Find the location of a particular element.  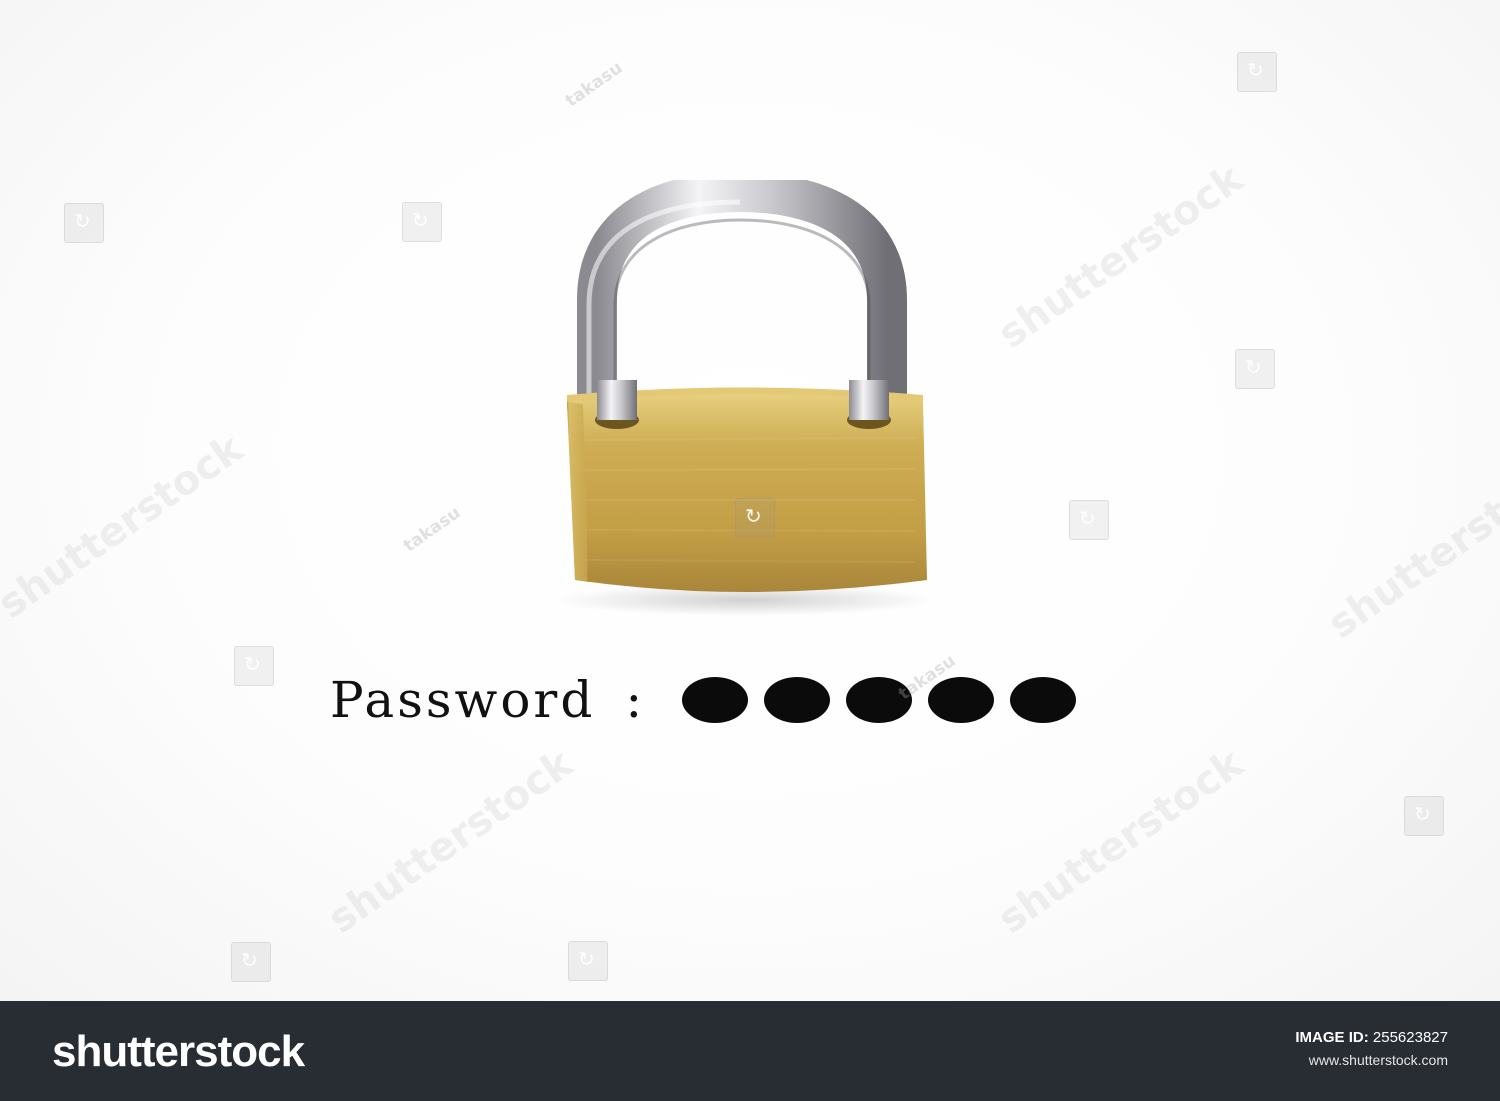

padlock-image is located at coordinates (745, 398).